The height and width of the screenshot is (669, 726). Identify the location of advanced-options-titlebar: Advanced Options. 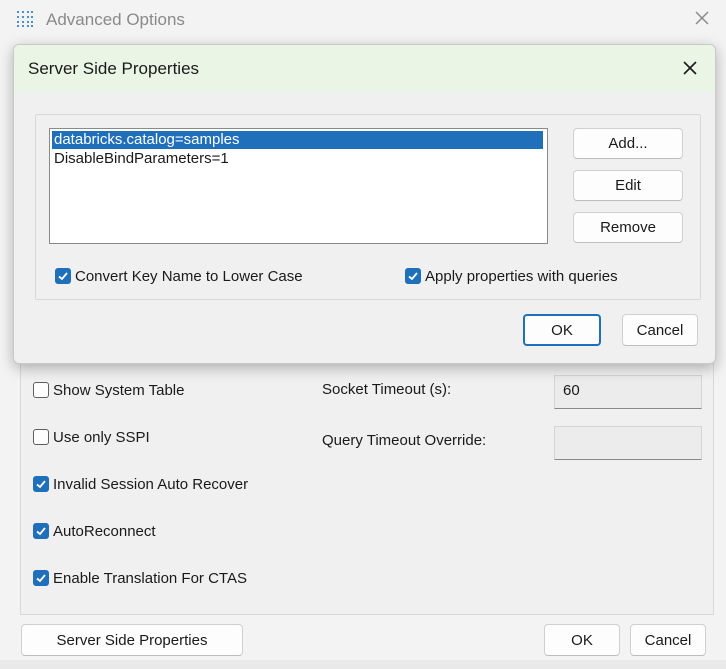
(363, 21).